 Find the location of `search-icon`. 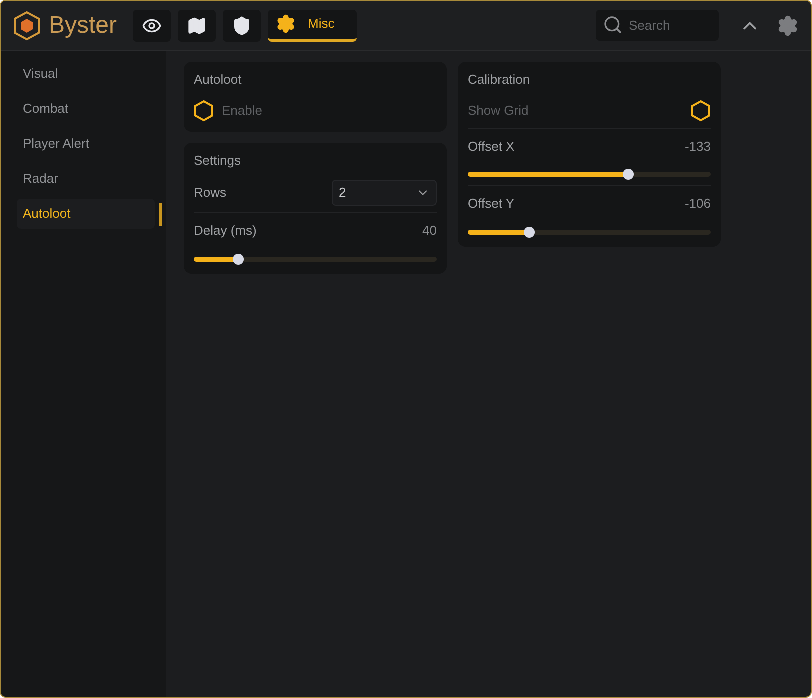

search-icon is located at coordinates (613, 25).